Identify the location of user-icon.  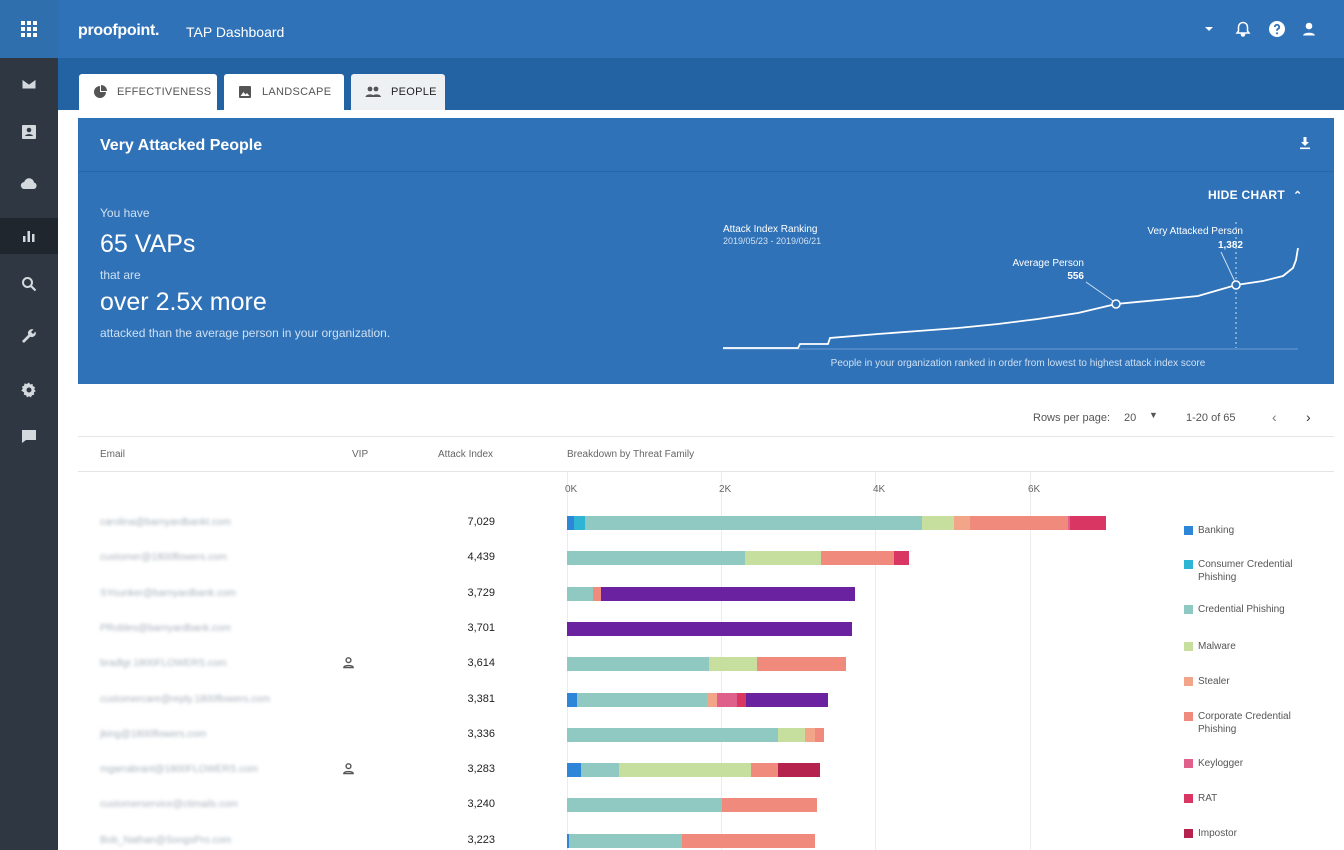
(1309, 29).